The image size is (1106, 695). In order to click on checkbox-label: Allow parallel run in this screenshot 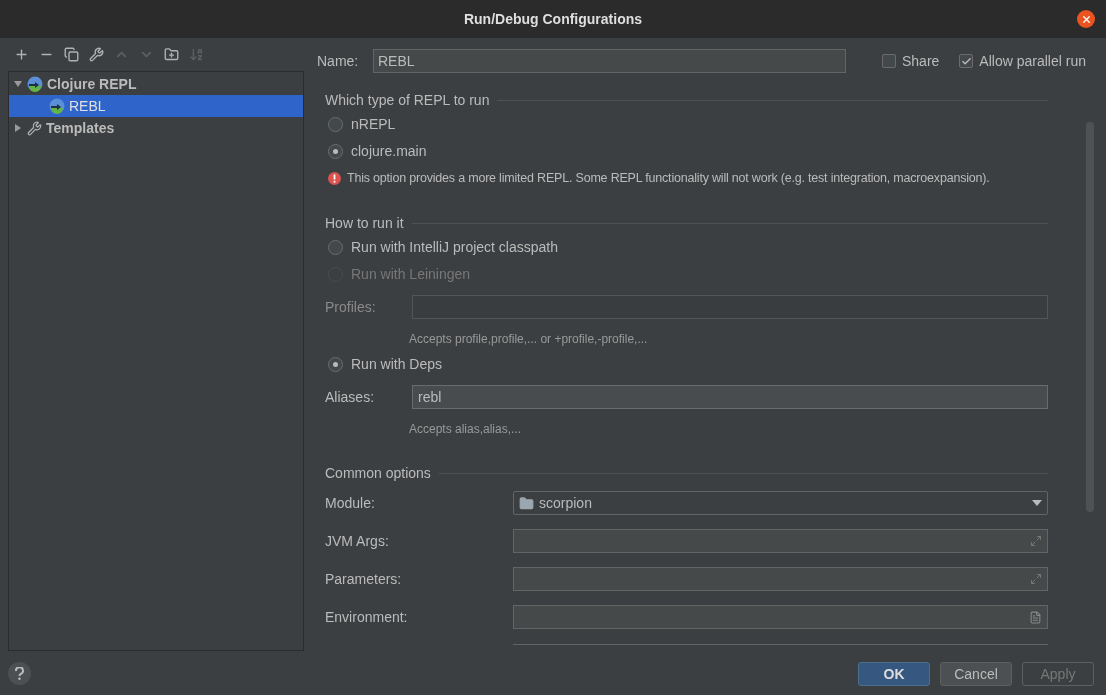, I will do `click(1032, 61)`.